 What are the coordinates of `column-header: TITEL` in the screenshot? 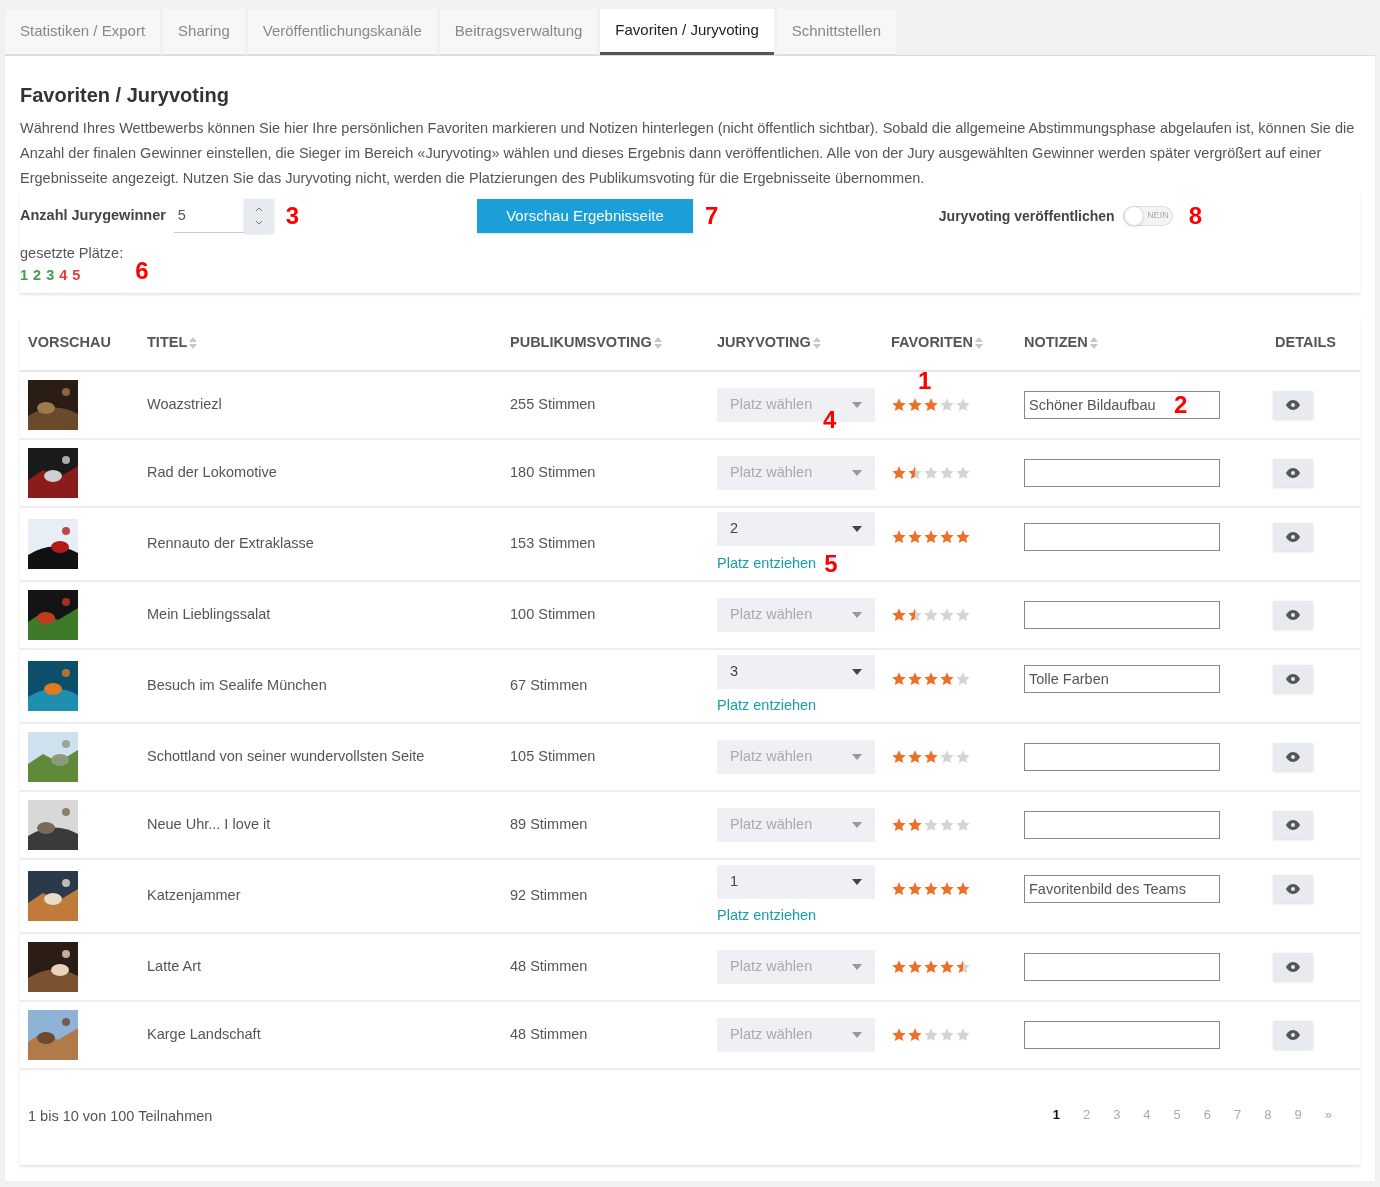 It's located at (167, 343).